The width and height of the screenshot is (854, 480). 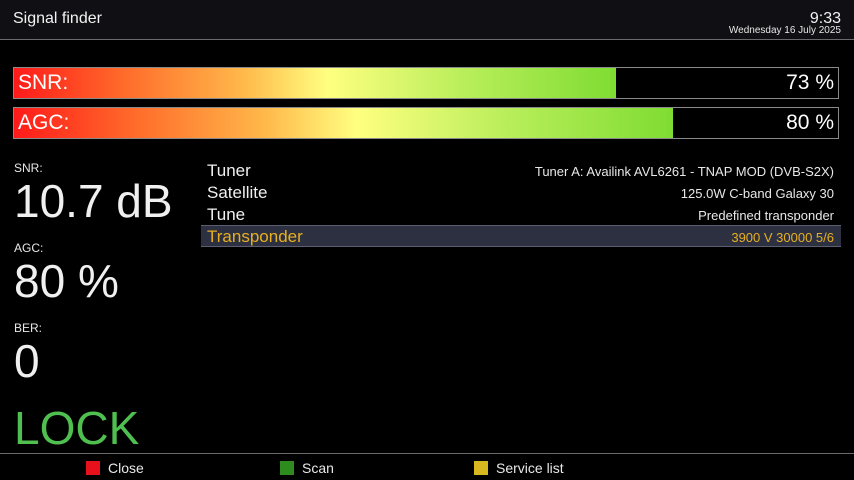 I want to click on scan-button-label: Scan, so click(x=318, y=468).